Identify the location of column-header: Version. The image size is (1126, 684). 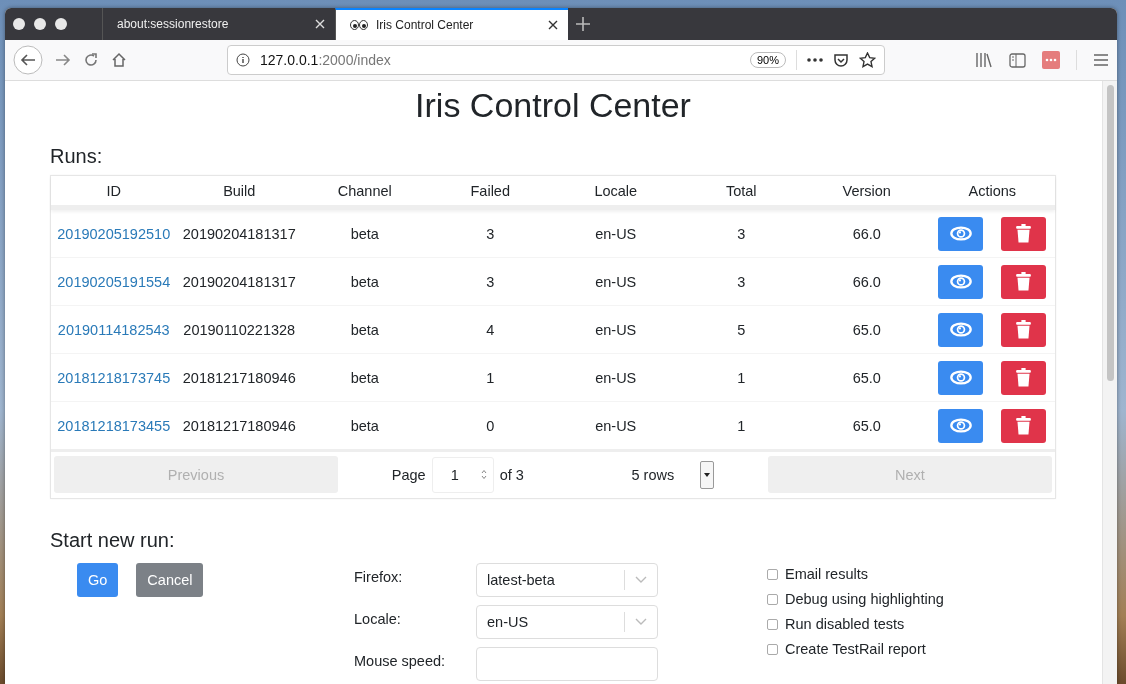
(867, 190).